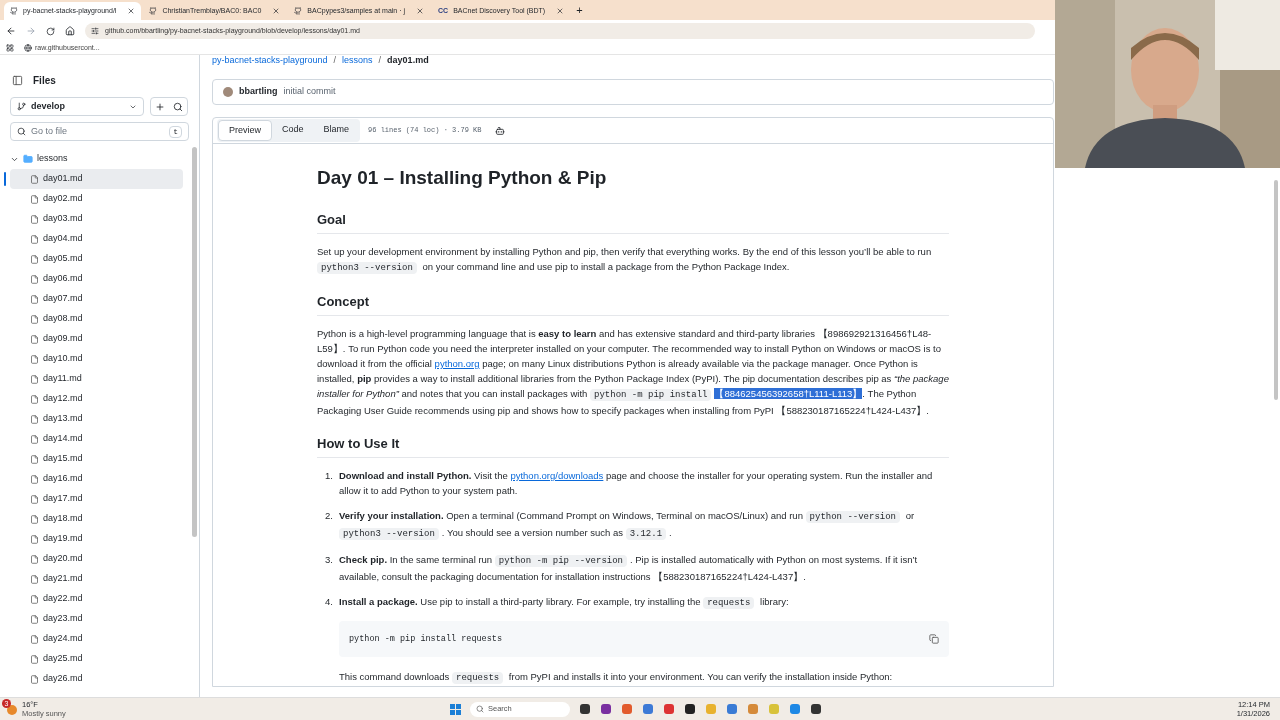 This screenshot has width=1280, height=720. I want to click on tree-file: day24.md, so click(96, 639).